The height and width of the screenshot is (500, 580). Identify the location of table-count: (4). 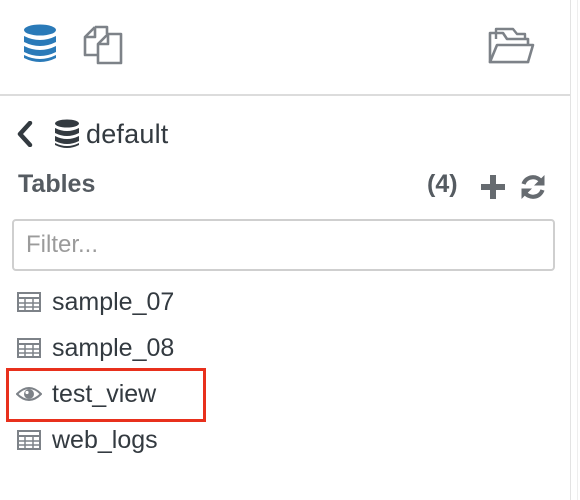
(442, 184).